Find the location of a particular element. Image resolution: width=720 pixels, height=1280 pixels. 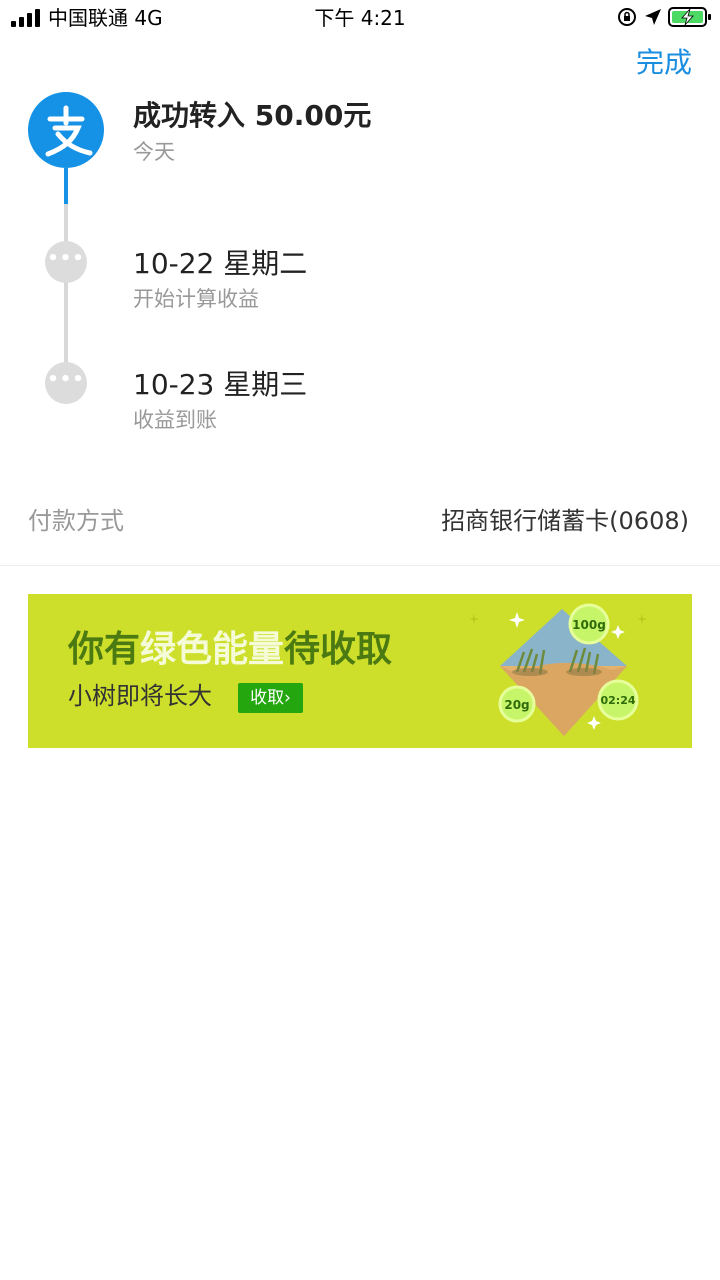

timeline-progress-line is located at coordinates (66, 186).